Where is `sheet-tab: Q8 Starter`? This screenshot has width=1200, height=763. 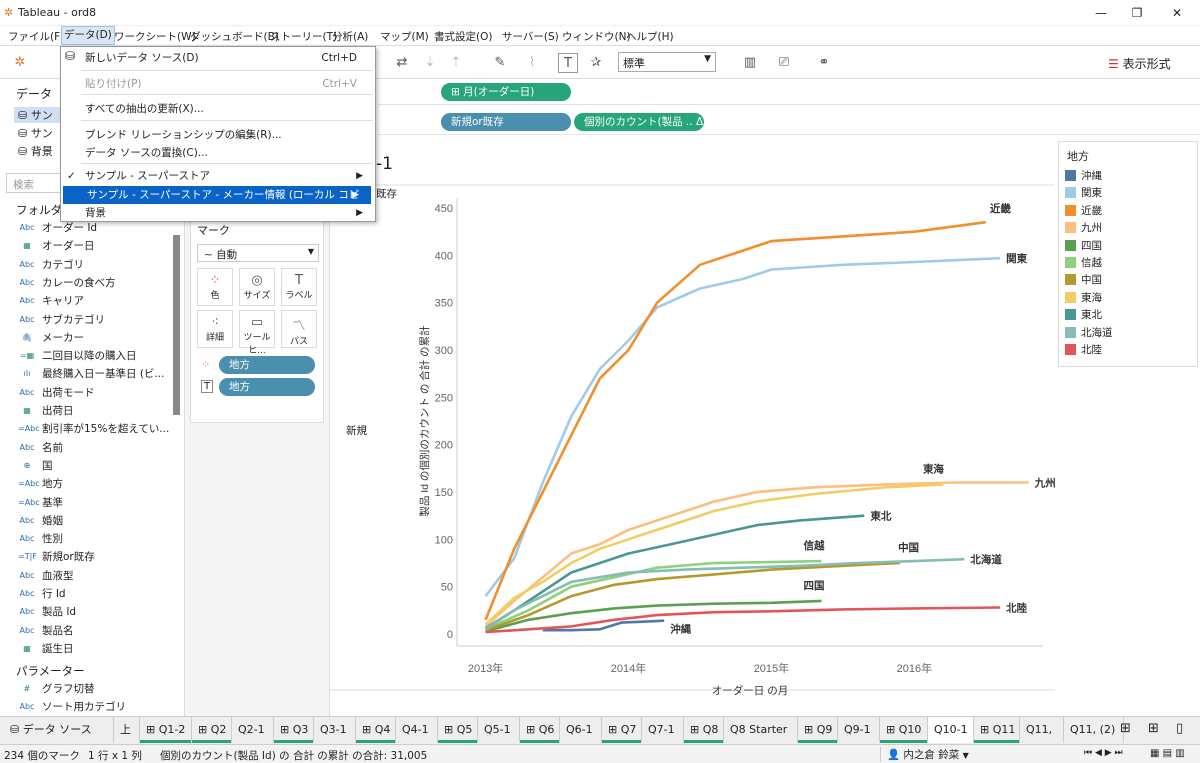
sheet-tab: Q8 Starter is located at coordinates (761, 730).